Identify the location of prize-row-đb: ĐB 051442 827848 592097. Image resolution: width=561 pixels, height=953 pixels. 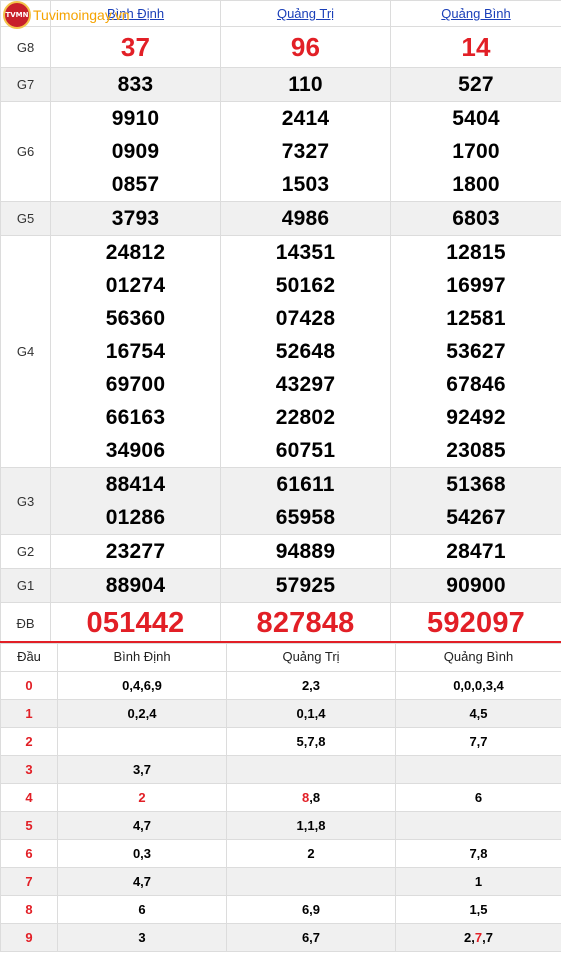
(280, 623).